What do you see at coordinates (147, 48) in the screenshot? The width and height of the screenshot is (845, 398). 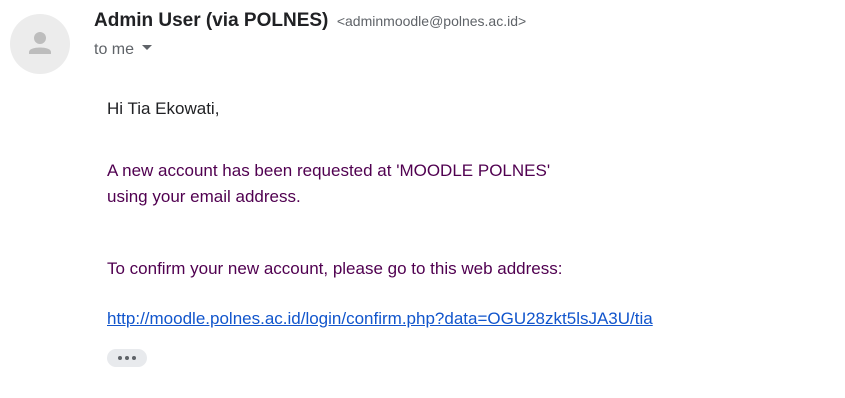 I see `caret-down-icon` at bounding box center [147, 48].